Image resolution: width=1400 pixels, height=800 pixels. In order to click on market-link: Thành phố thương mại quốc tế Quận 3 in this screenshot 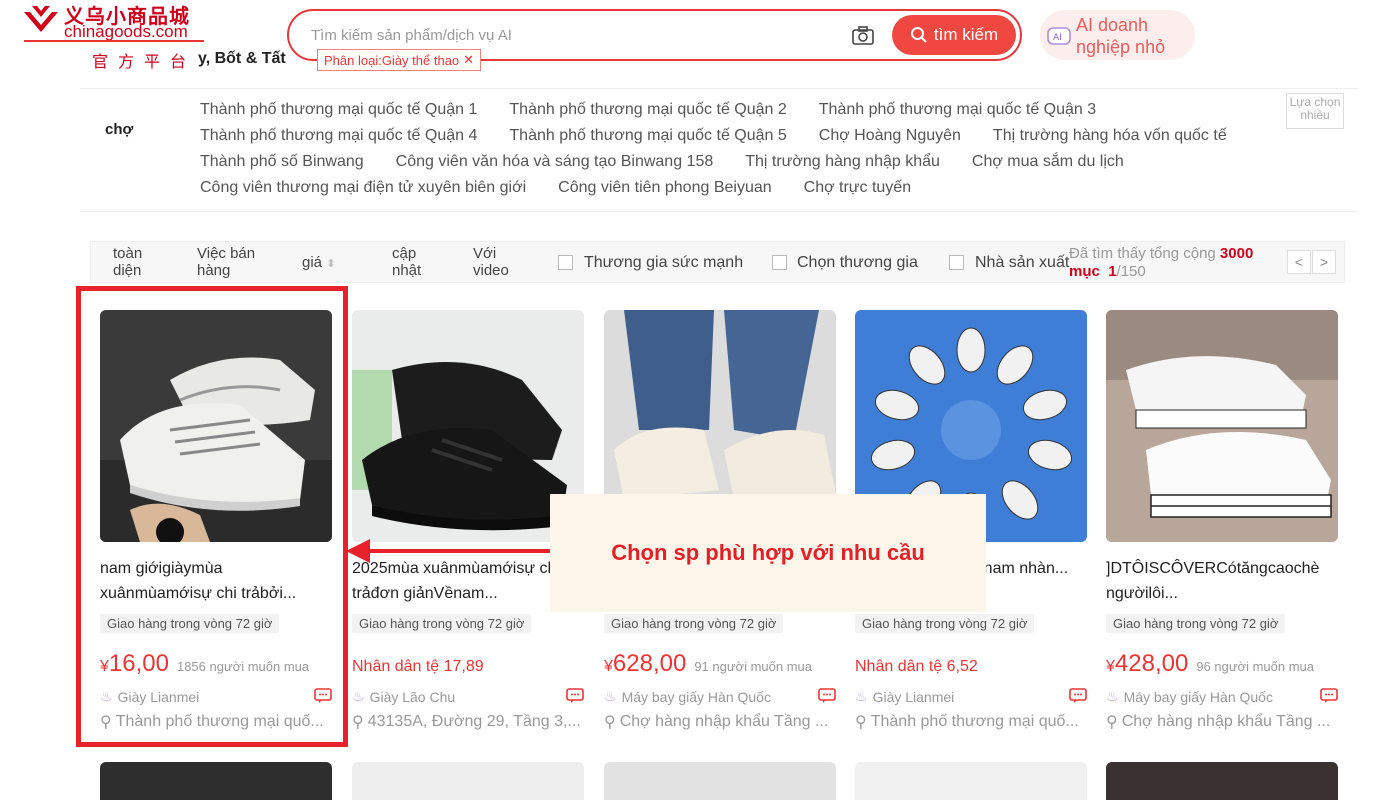, I will do `click(957, 110)`.